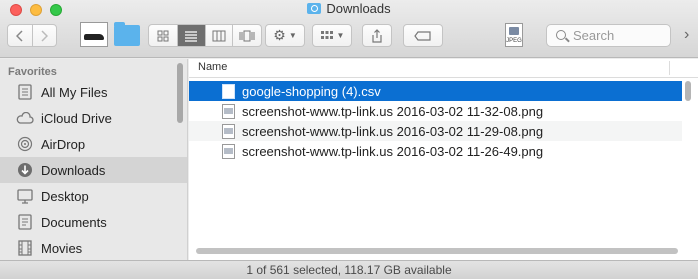 This screenshot has width=698, height=279. Describe the element at coordinates (25, 92) in the screenshot. I see `all-files-icon` at that location.